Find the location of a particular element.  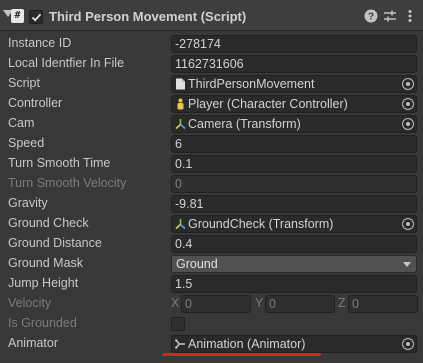

animator-icon is located at coordinates (180, 344).